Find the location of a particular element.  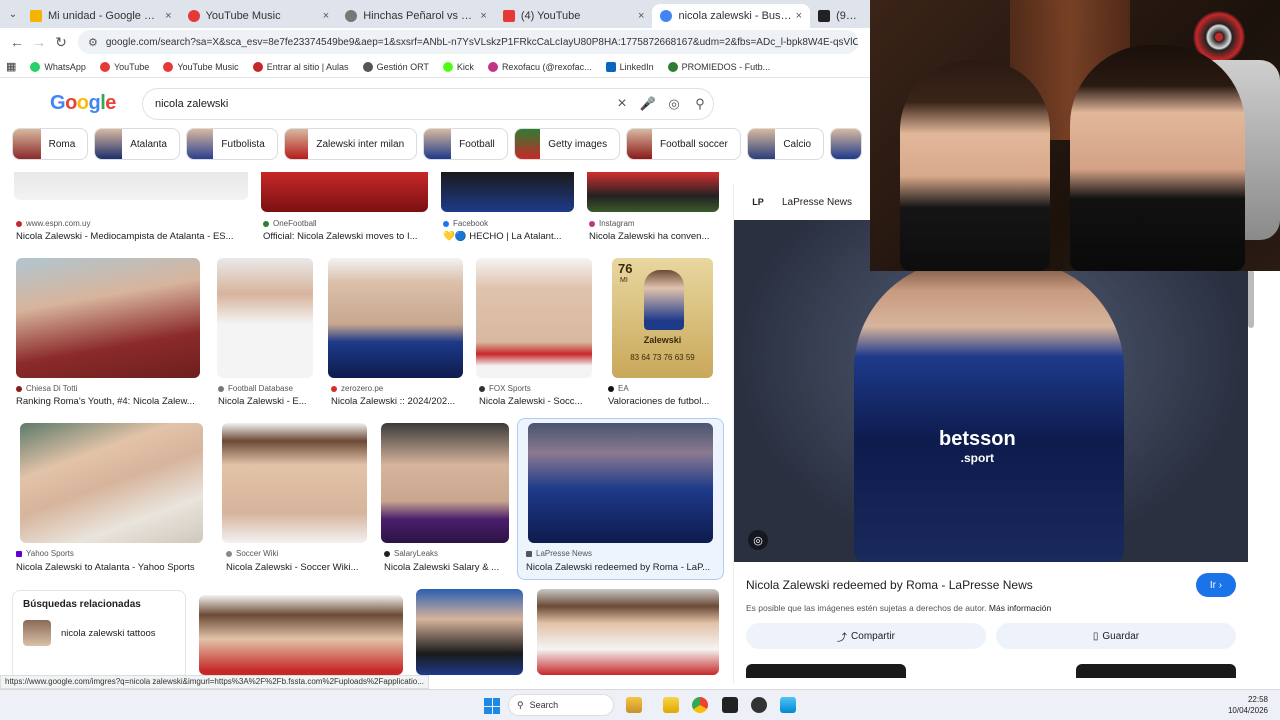

tab-youtube-music: YouTube Music × is located at coordinates (259, 16).